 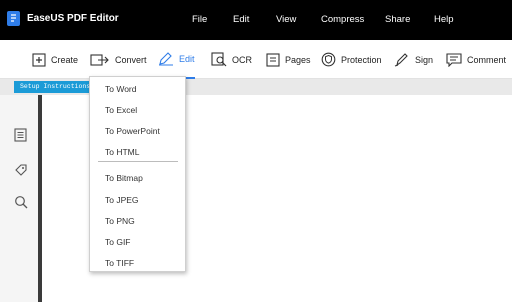 I want to click on app-title: EaseUS PDF Editor, so click(x=73, y=18).